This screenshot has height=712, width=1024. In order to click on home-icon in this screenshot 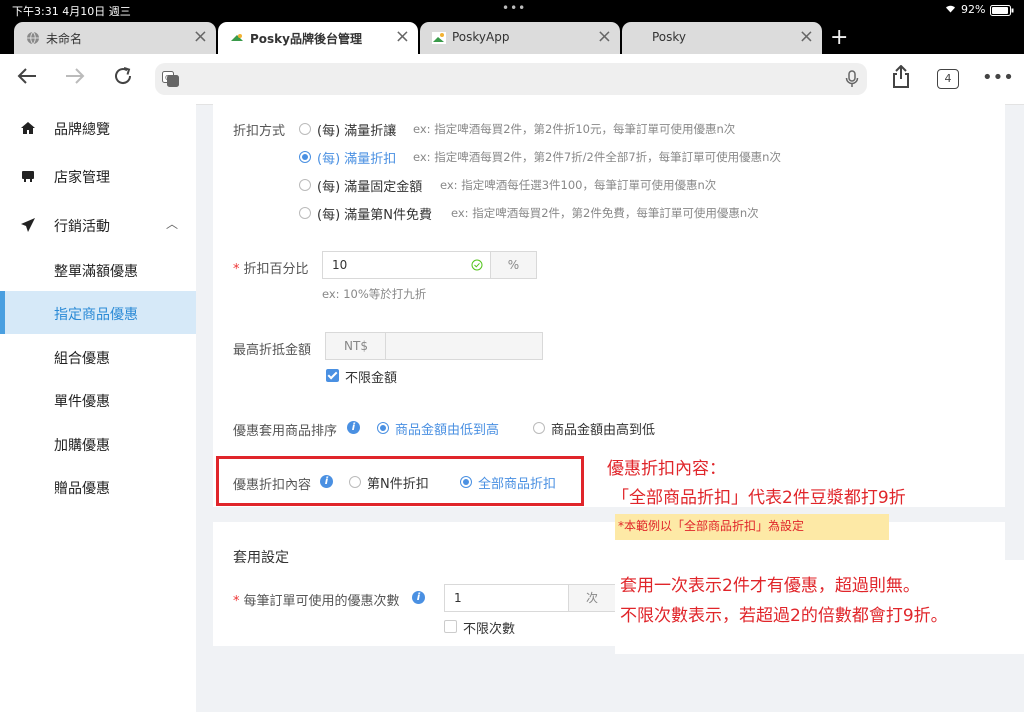, I will do `click(28, 128)`.